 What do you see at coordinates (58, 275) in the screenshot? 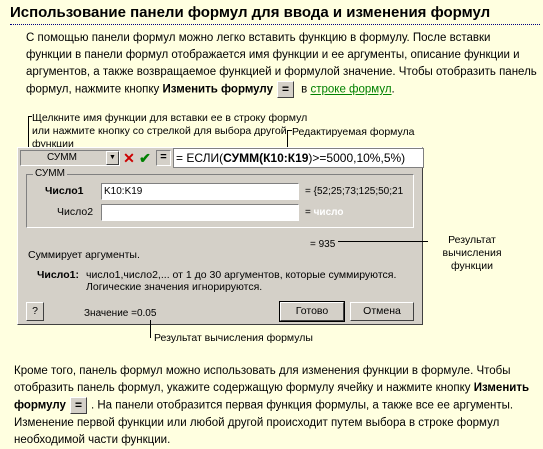
I see `arg-desc-label: Число1:` at bounding box center [58, 275].